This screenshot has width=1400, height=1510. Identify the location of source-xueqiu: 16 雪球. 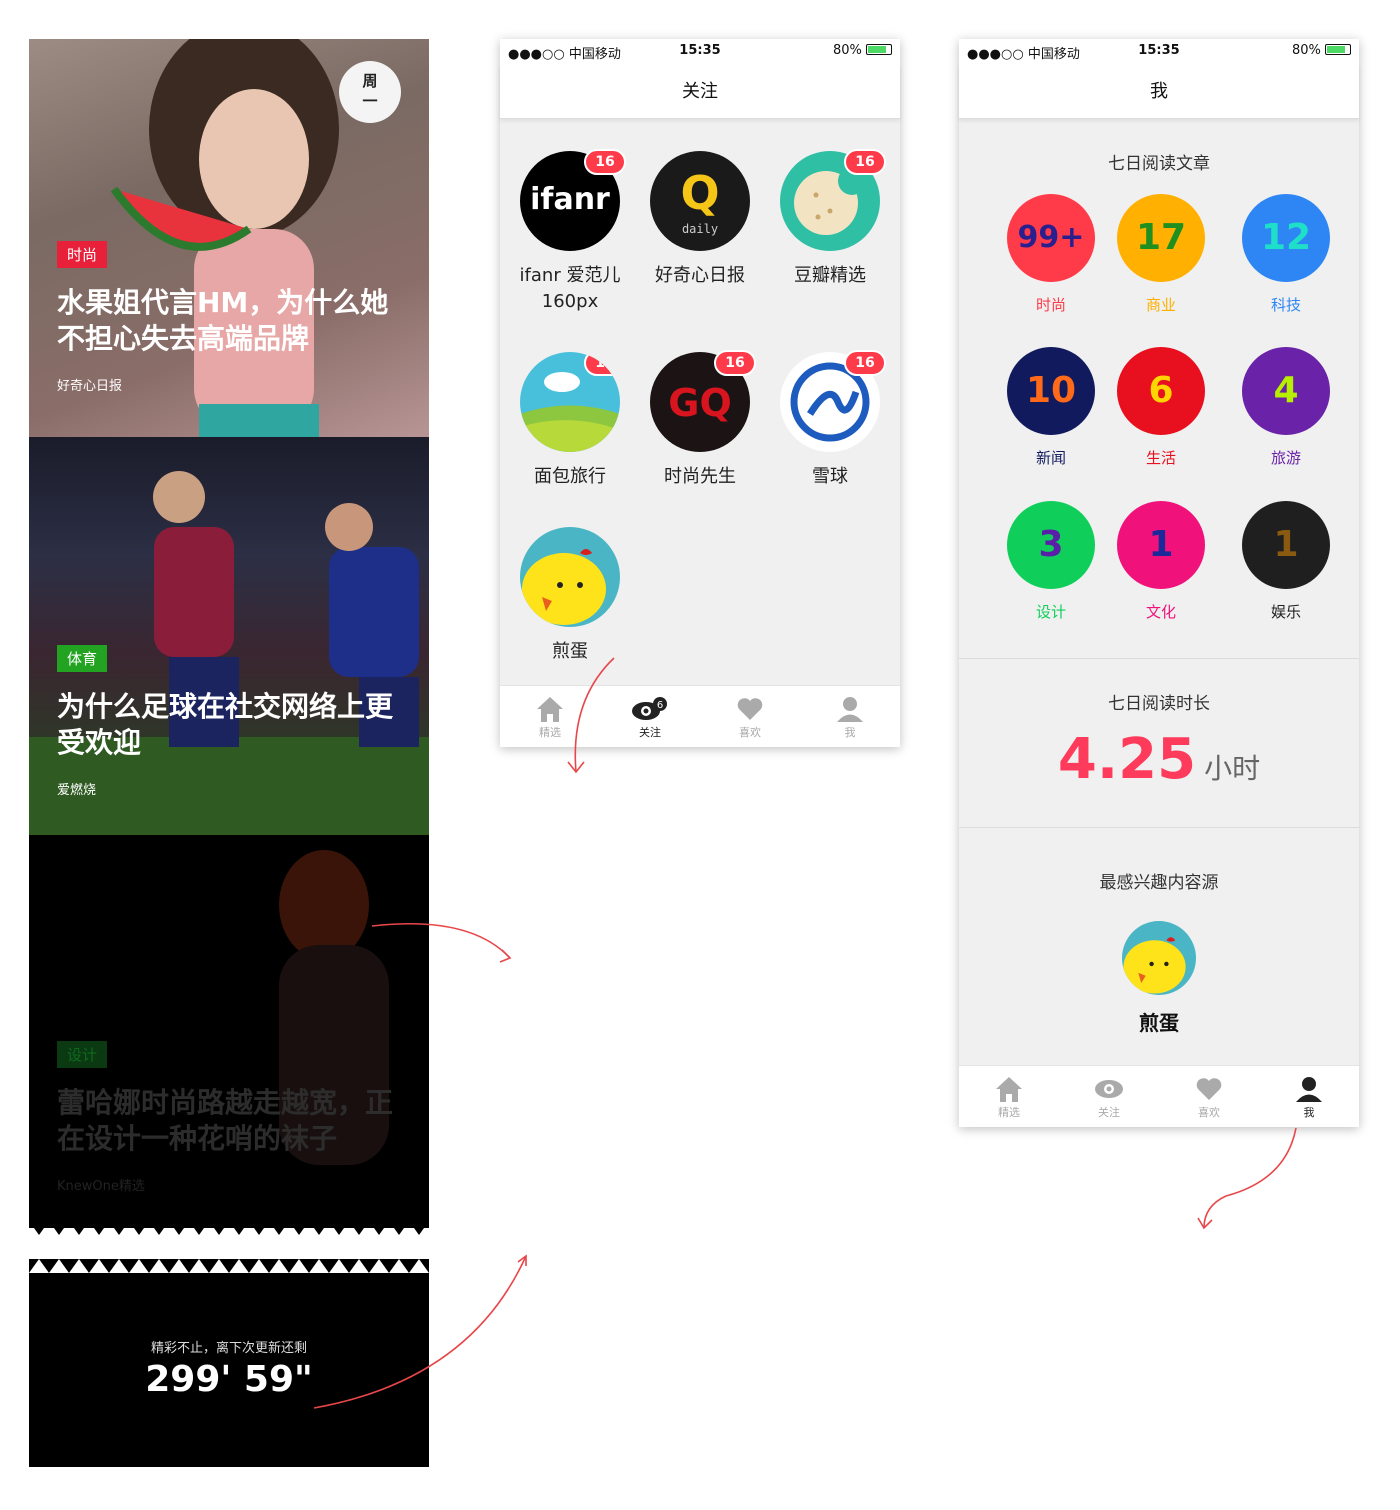
(830, 420).